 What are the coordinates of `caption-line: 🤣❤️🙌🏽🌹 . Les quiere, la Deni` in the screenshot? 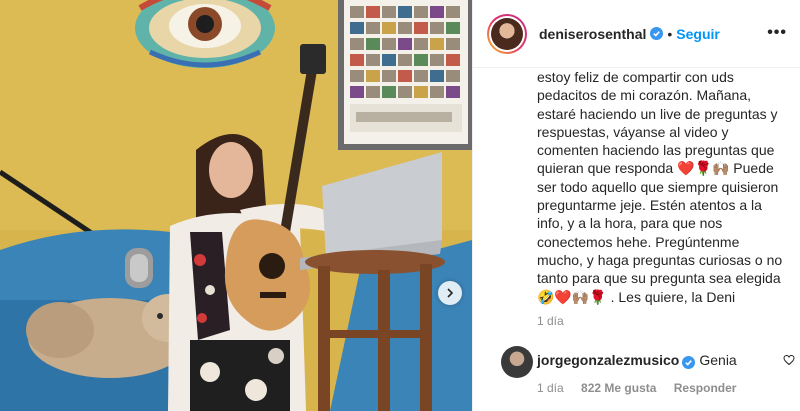 It's located at (636, 296).